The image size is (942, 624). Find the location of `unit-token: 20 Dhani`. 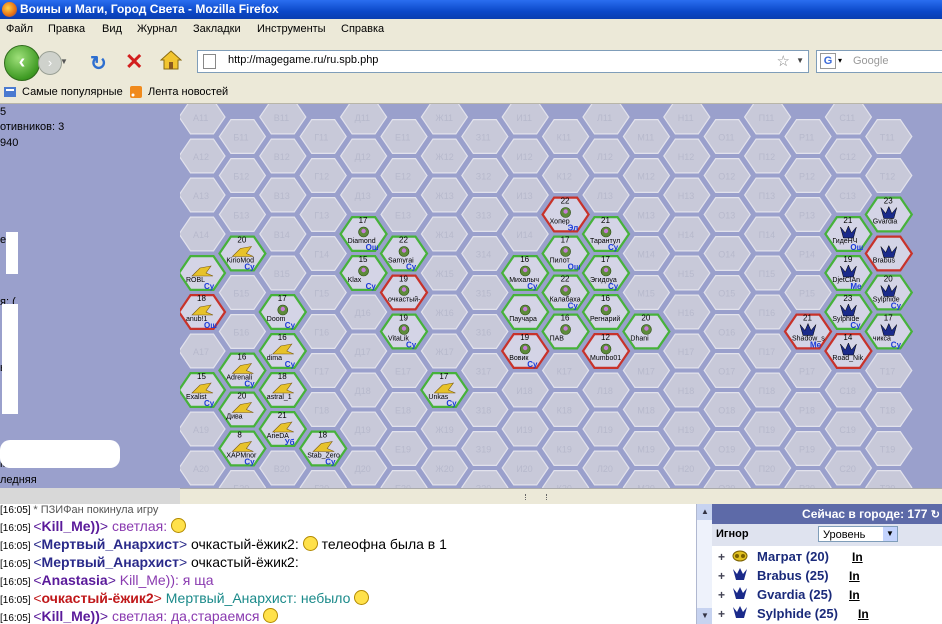

unit-token: 20 Dhani is located at coordinates (646, 332).